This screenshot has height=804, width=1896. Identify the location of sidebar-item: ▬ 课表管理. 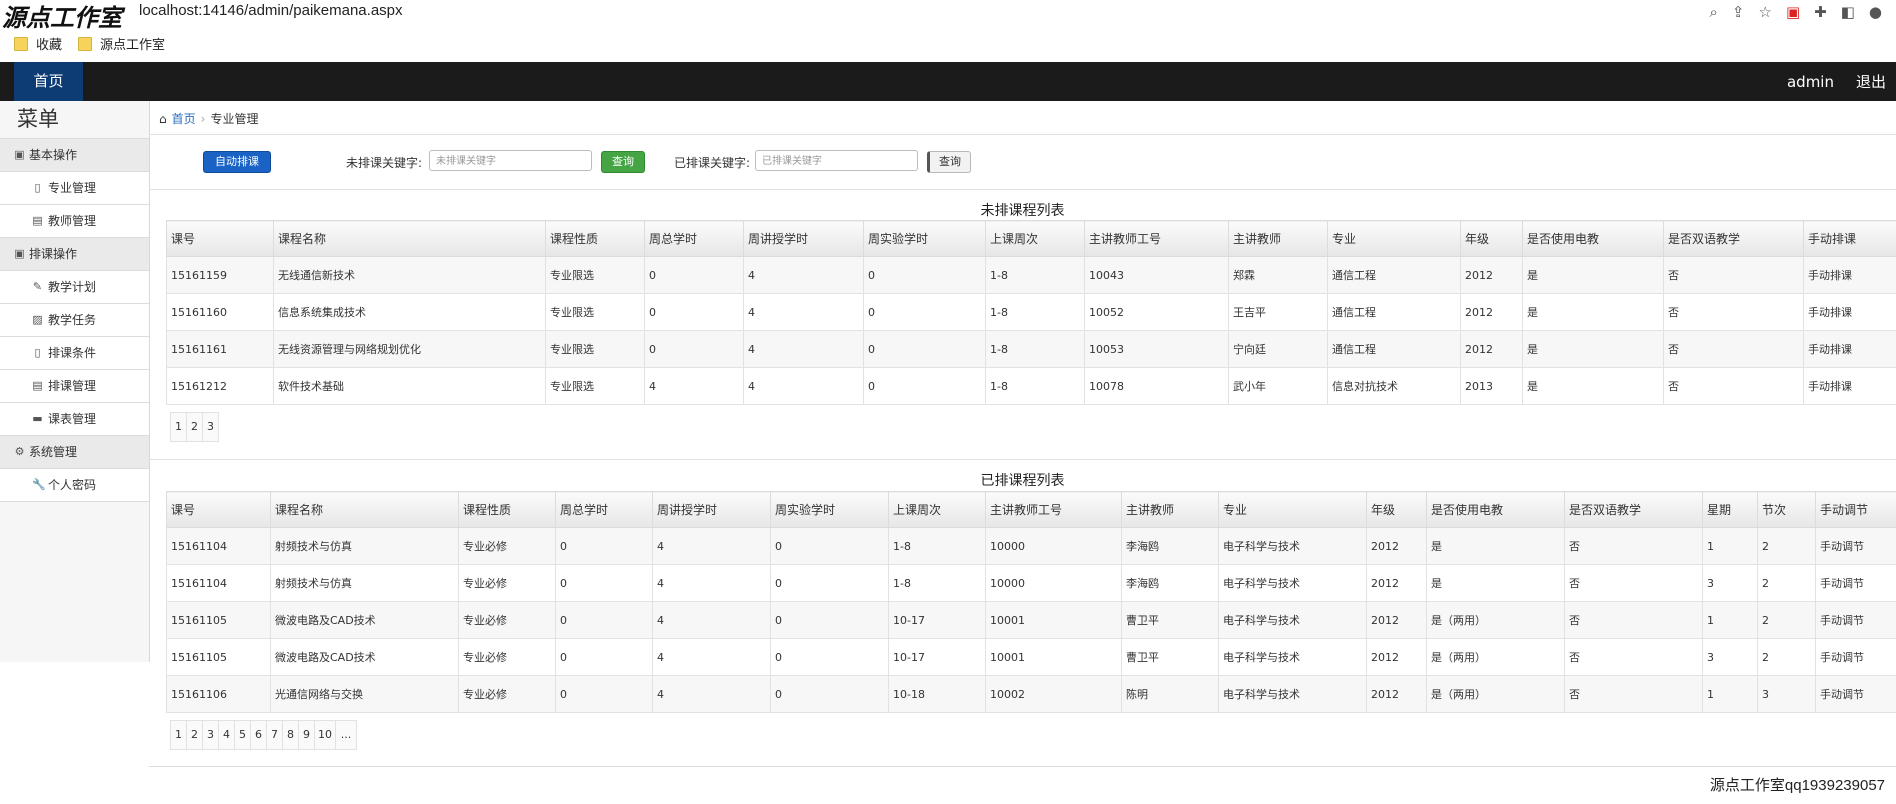
(74, 419).